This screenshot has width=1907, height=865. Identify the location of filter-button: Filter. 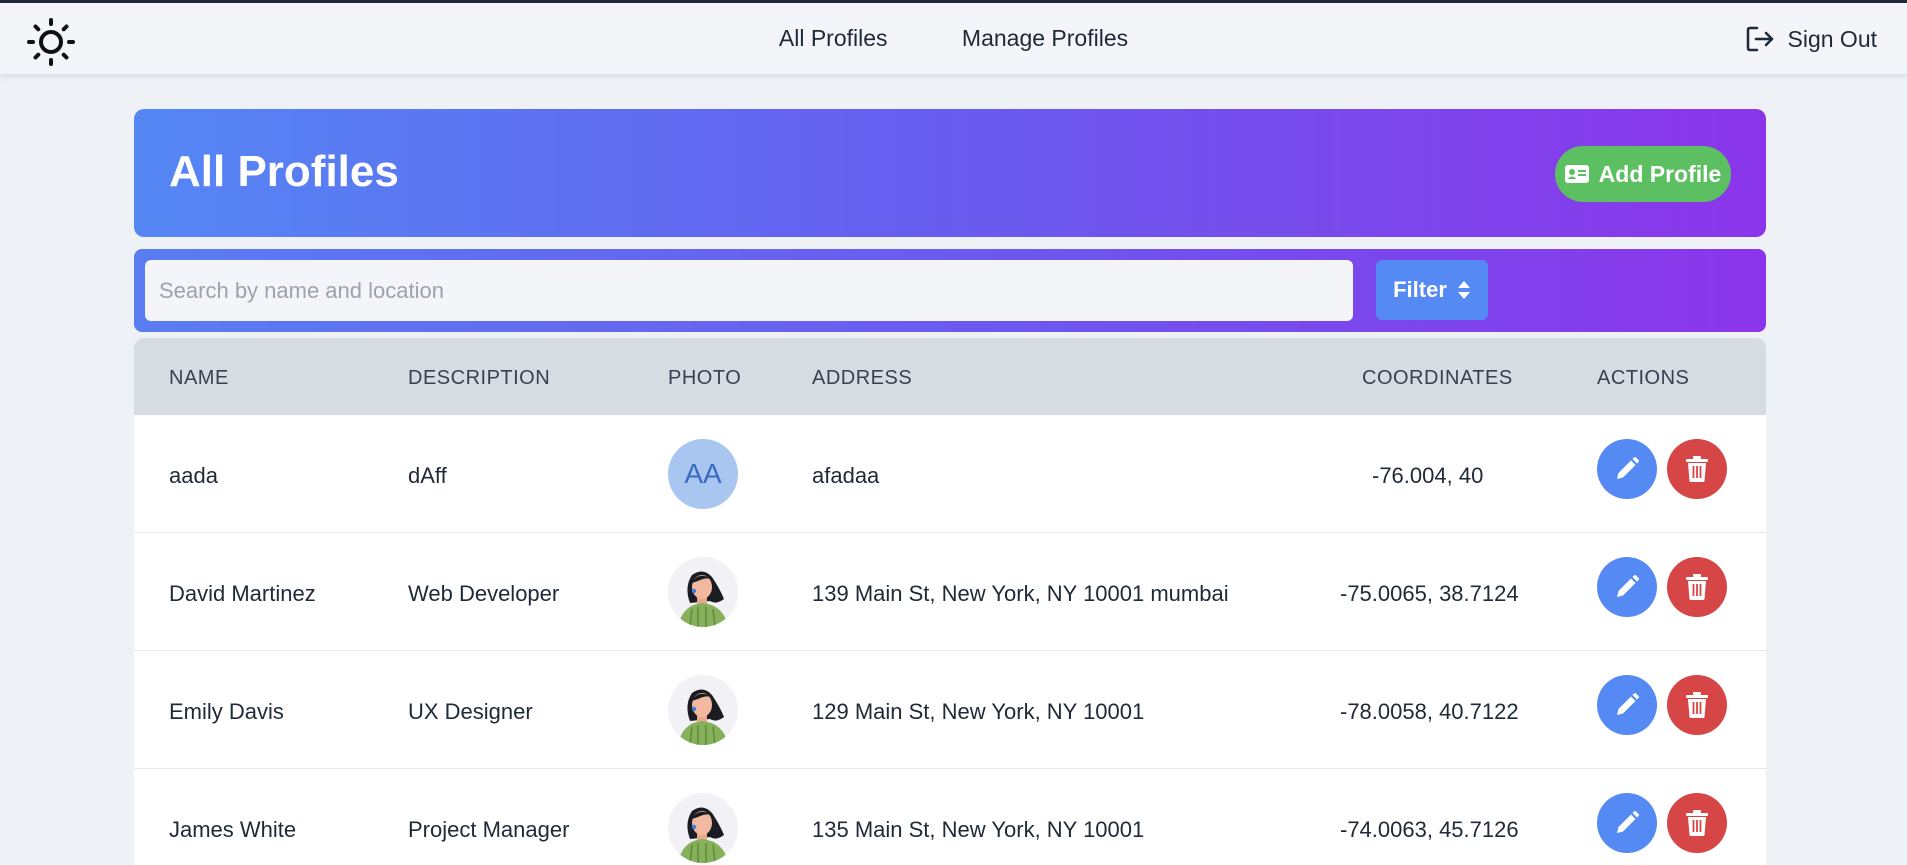
(1432, 290).